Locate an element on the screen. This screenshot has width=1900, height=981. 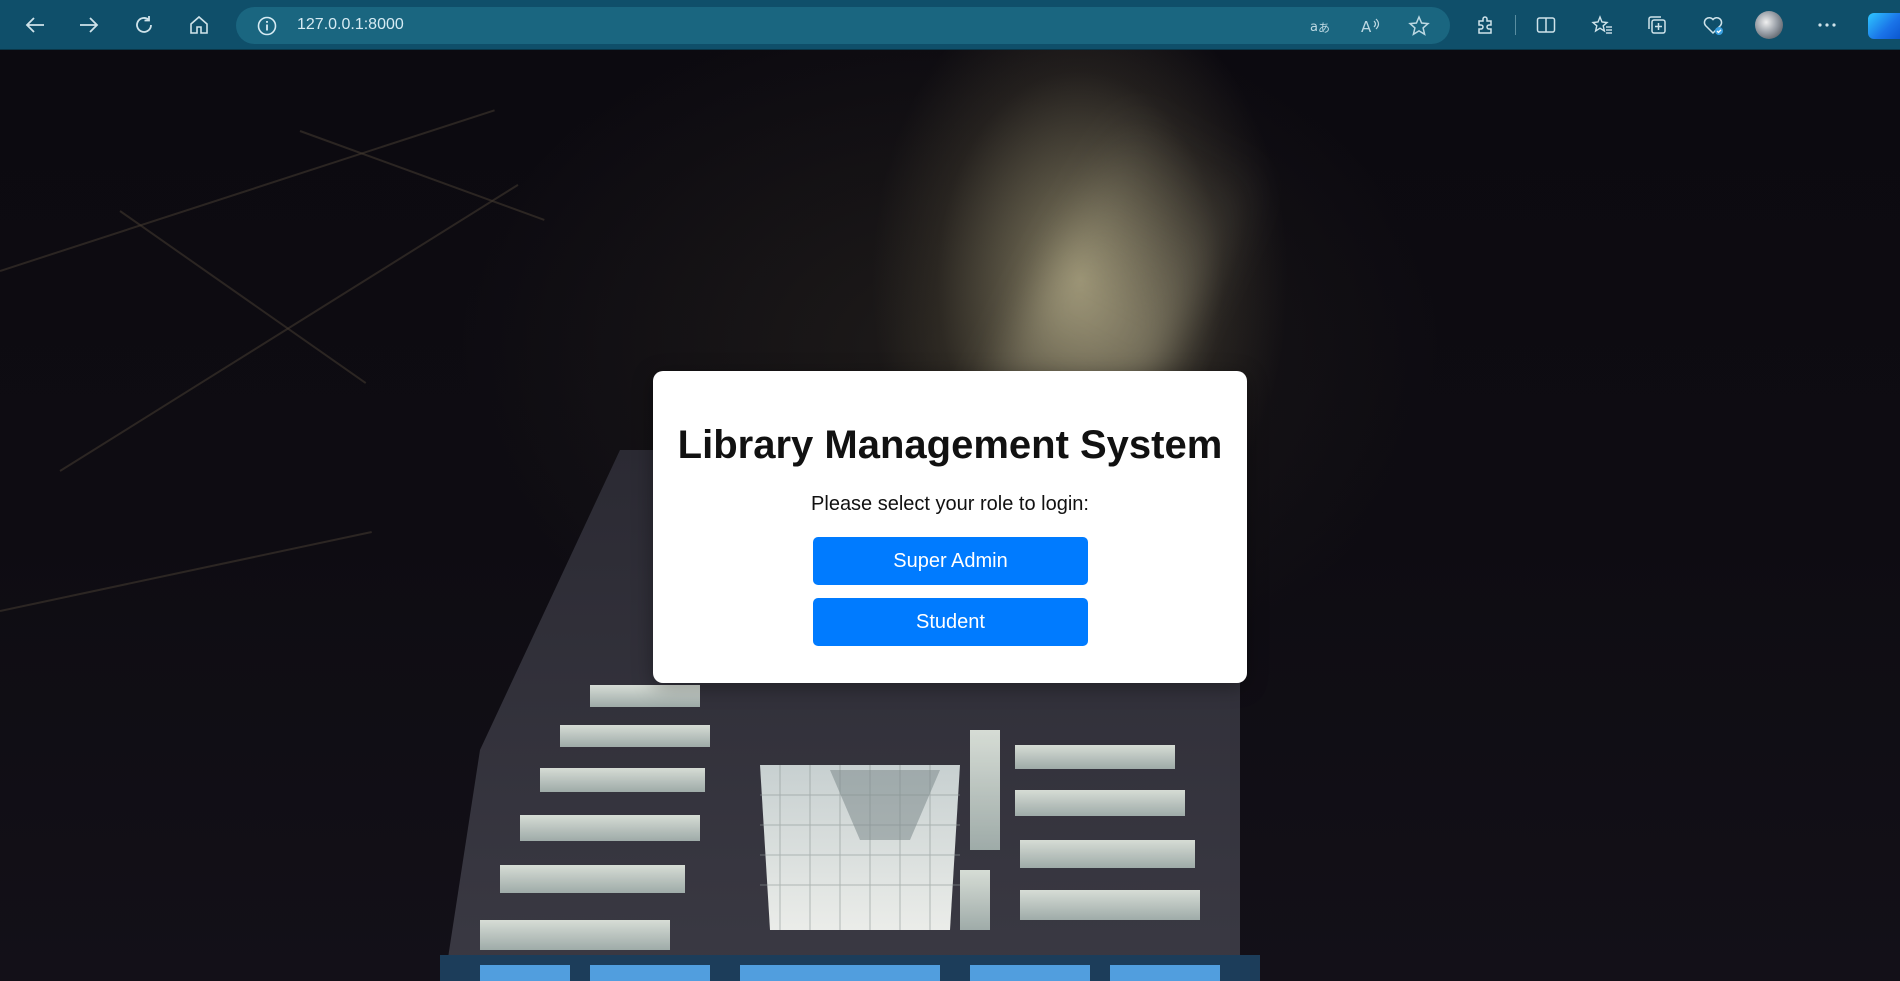
refresh-icon is located at coordinates (144, 24).